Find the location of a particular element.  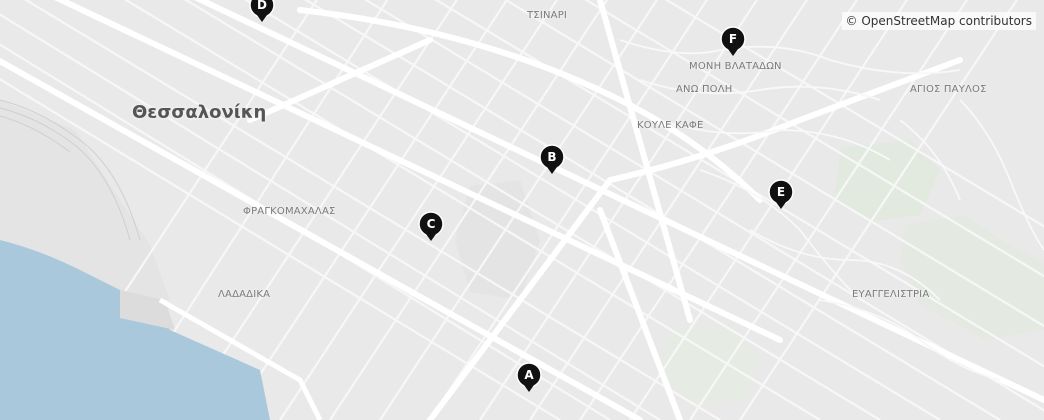

marker-label: F is located at coordinates (733, 39).